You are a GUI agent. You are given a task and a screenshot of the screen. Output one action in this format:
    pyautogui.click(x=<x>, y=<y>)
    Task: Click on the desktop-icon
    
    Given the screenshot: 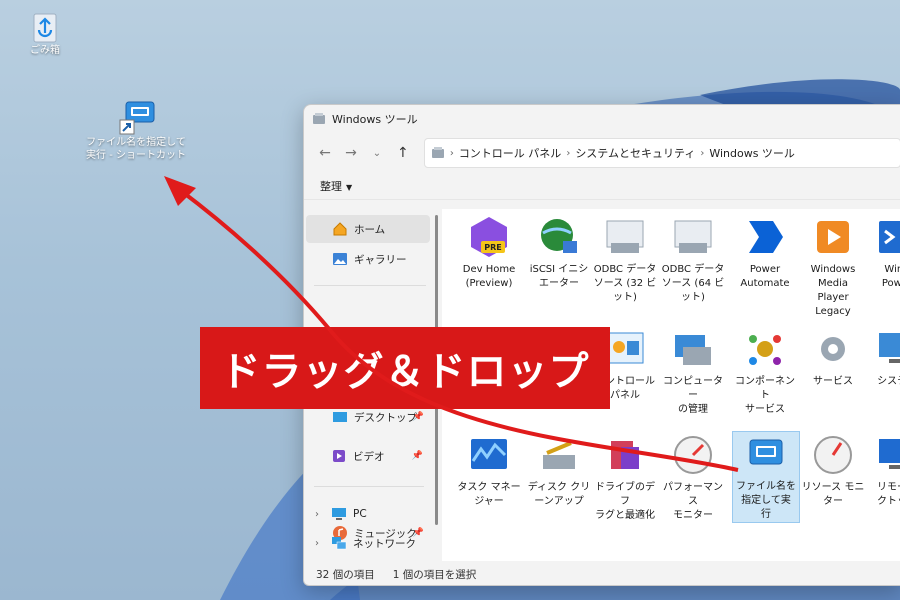 What is the action you would take?
    pyautogui.click(x=340, y=417)
    